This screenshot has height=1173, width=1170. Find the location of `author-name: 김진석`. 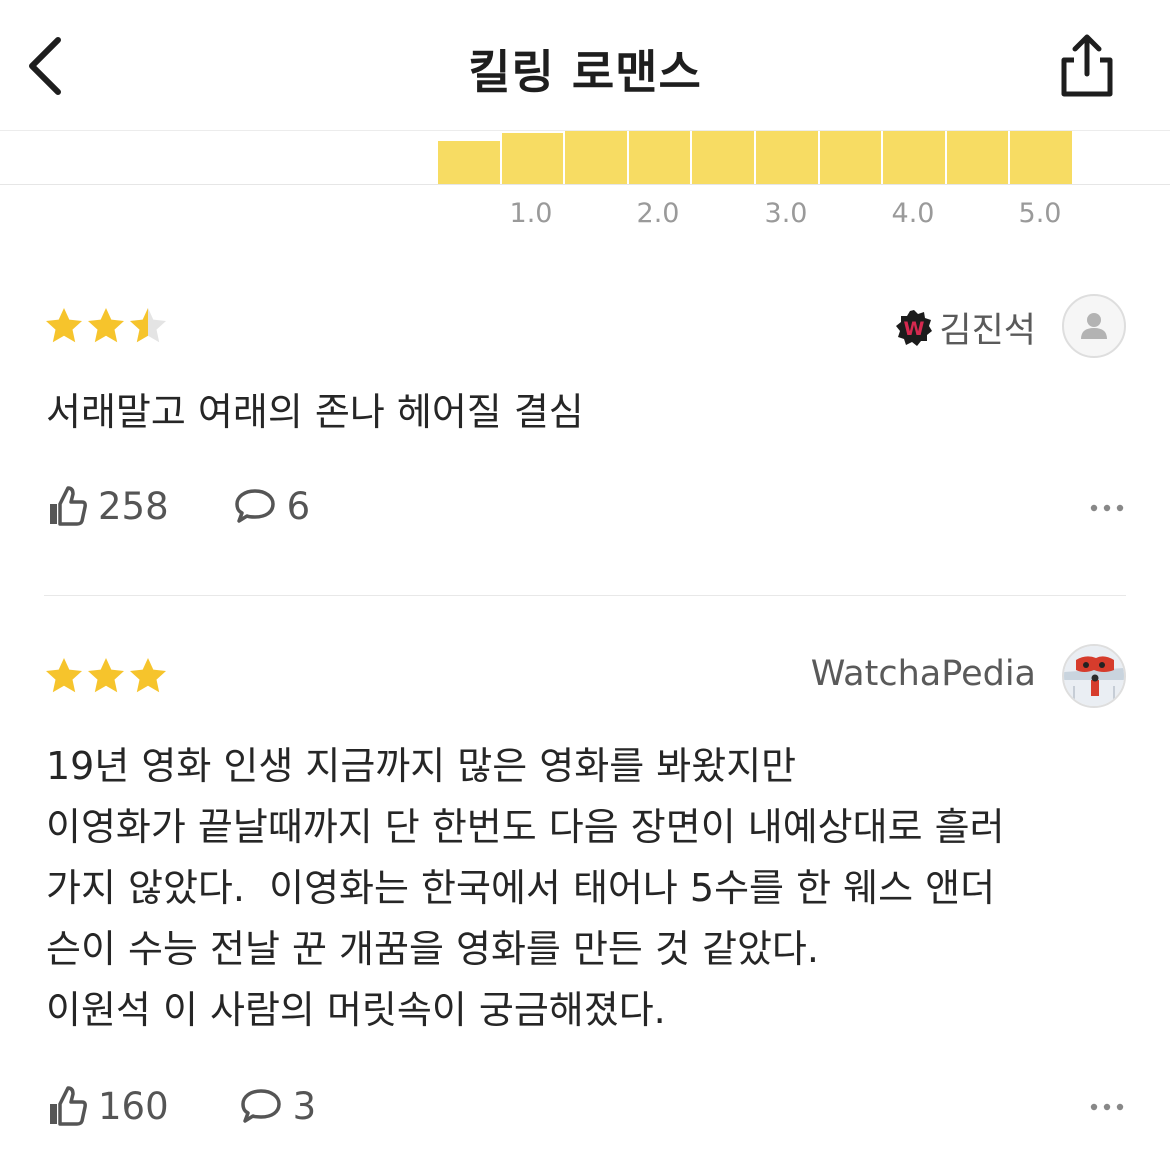

author-name: 김진석 is located at coordinates (987, 331).